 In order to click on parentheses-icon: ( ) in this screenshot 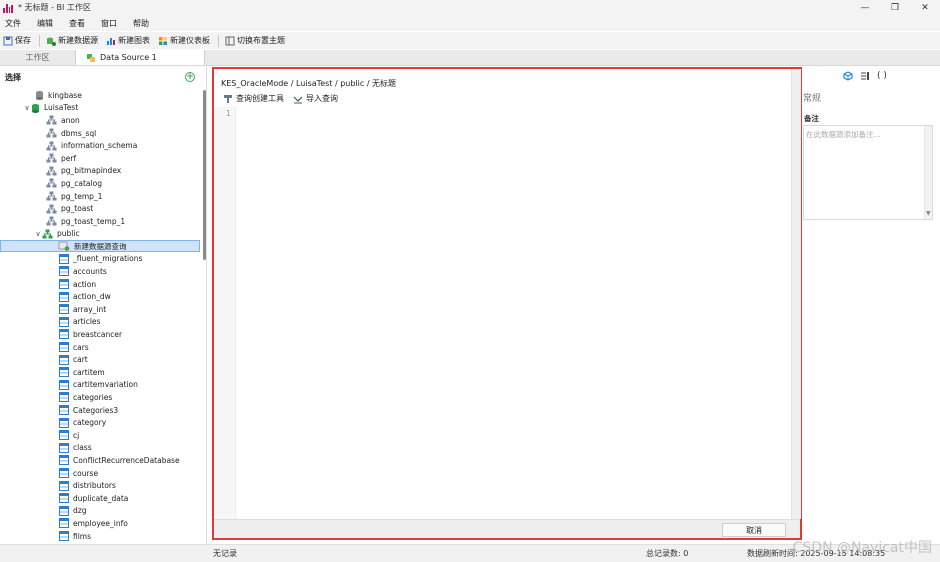, I will do `click(882, 76)`.